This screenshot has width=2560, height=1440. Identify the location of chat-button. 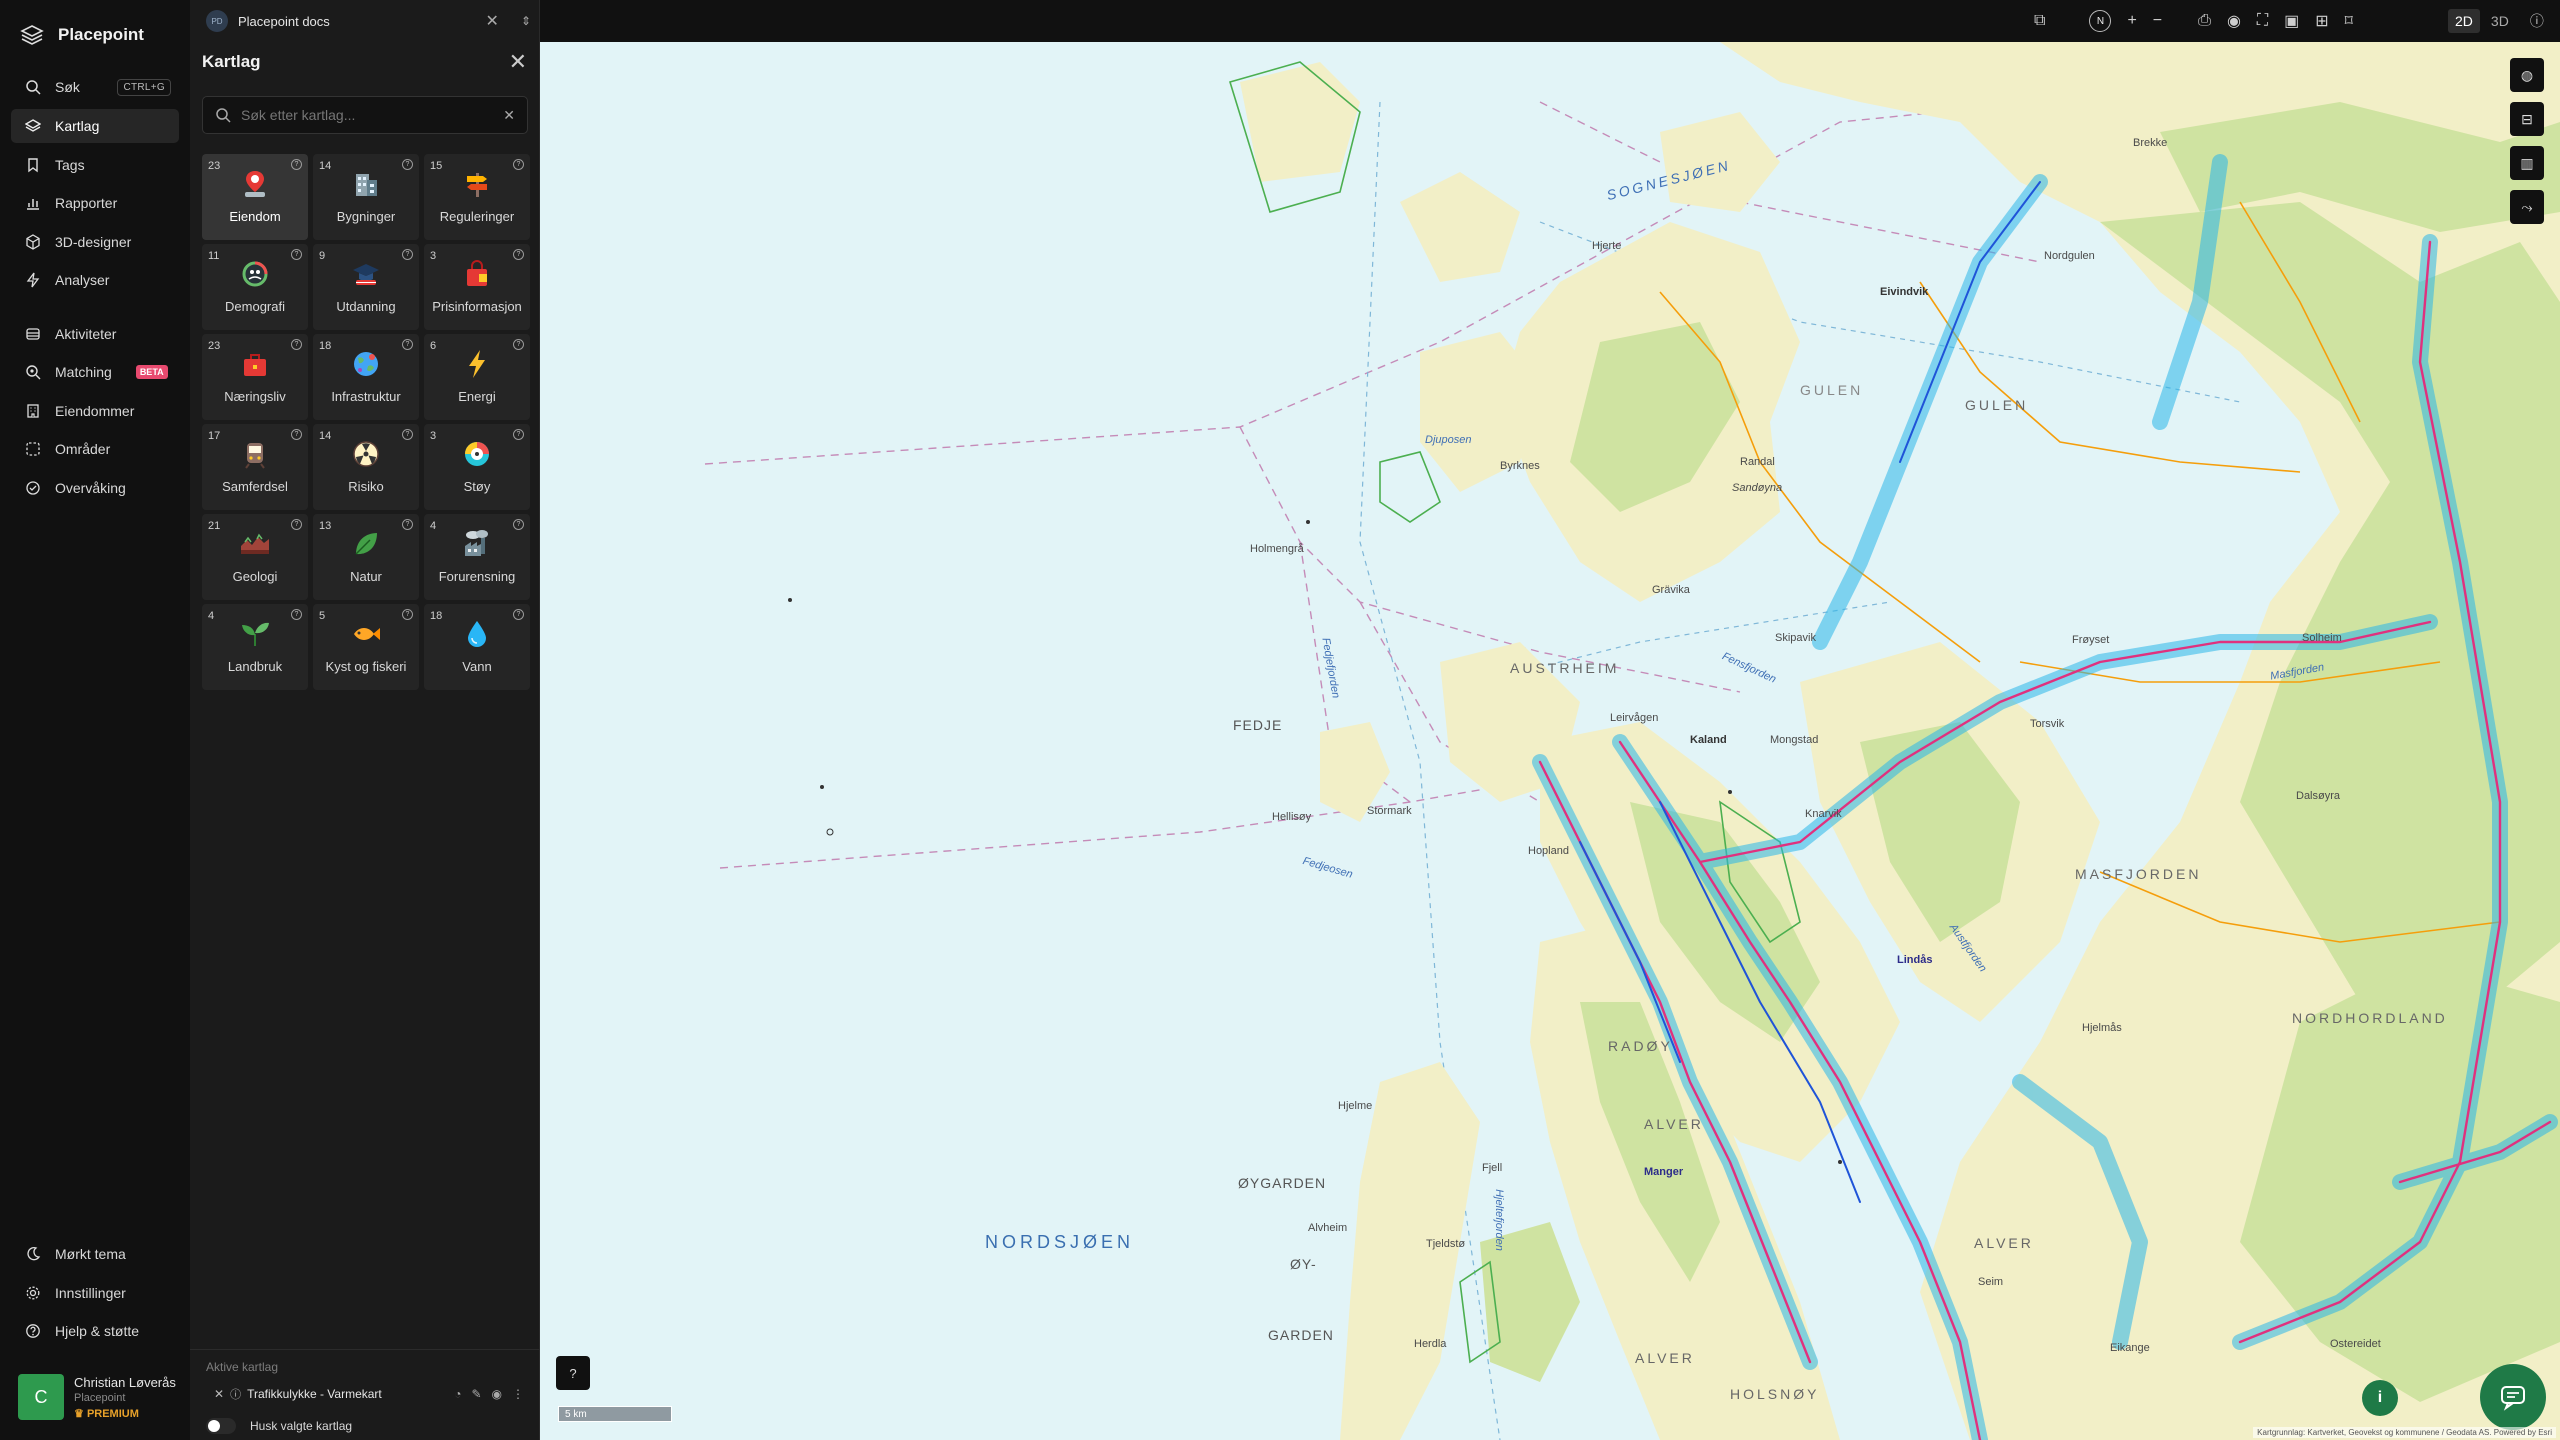
(2513, 1397).